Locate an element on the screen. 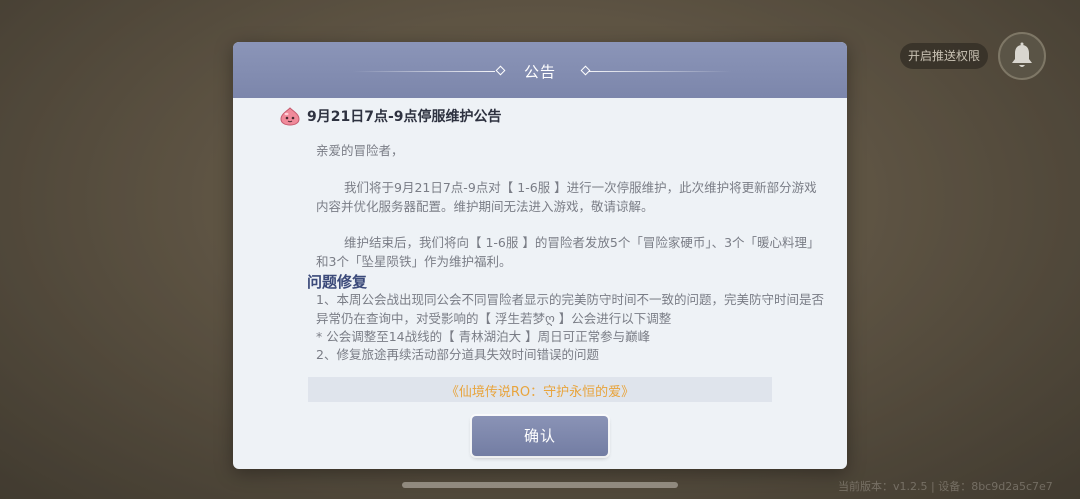 Image resolution: width=1080 pixels, height=499 pixels. dialog-title: 公告 is located at coordinates (539, 72).